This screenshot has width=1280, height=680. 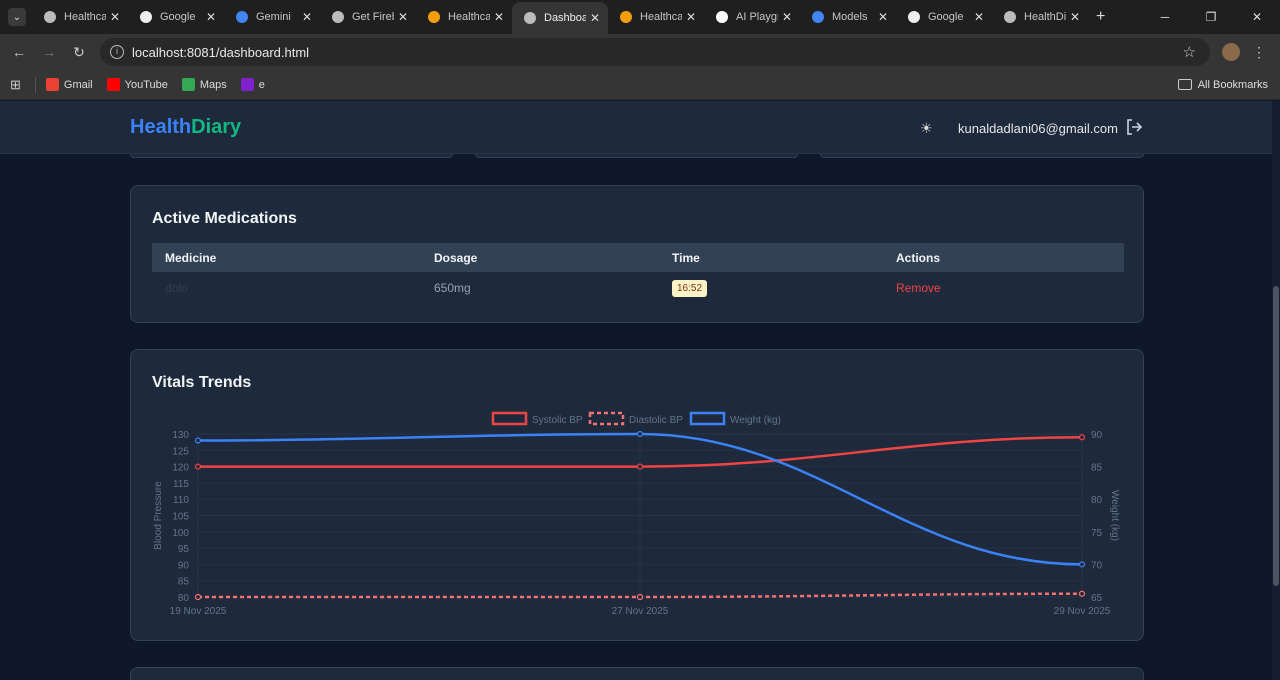 I want to click on browser-tab: Models ✕, so click(x=848, y=17).